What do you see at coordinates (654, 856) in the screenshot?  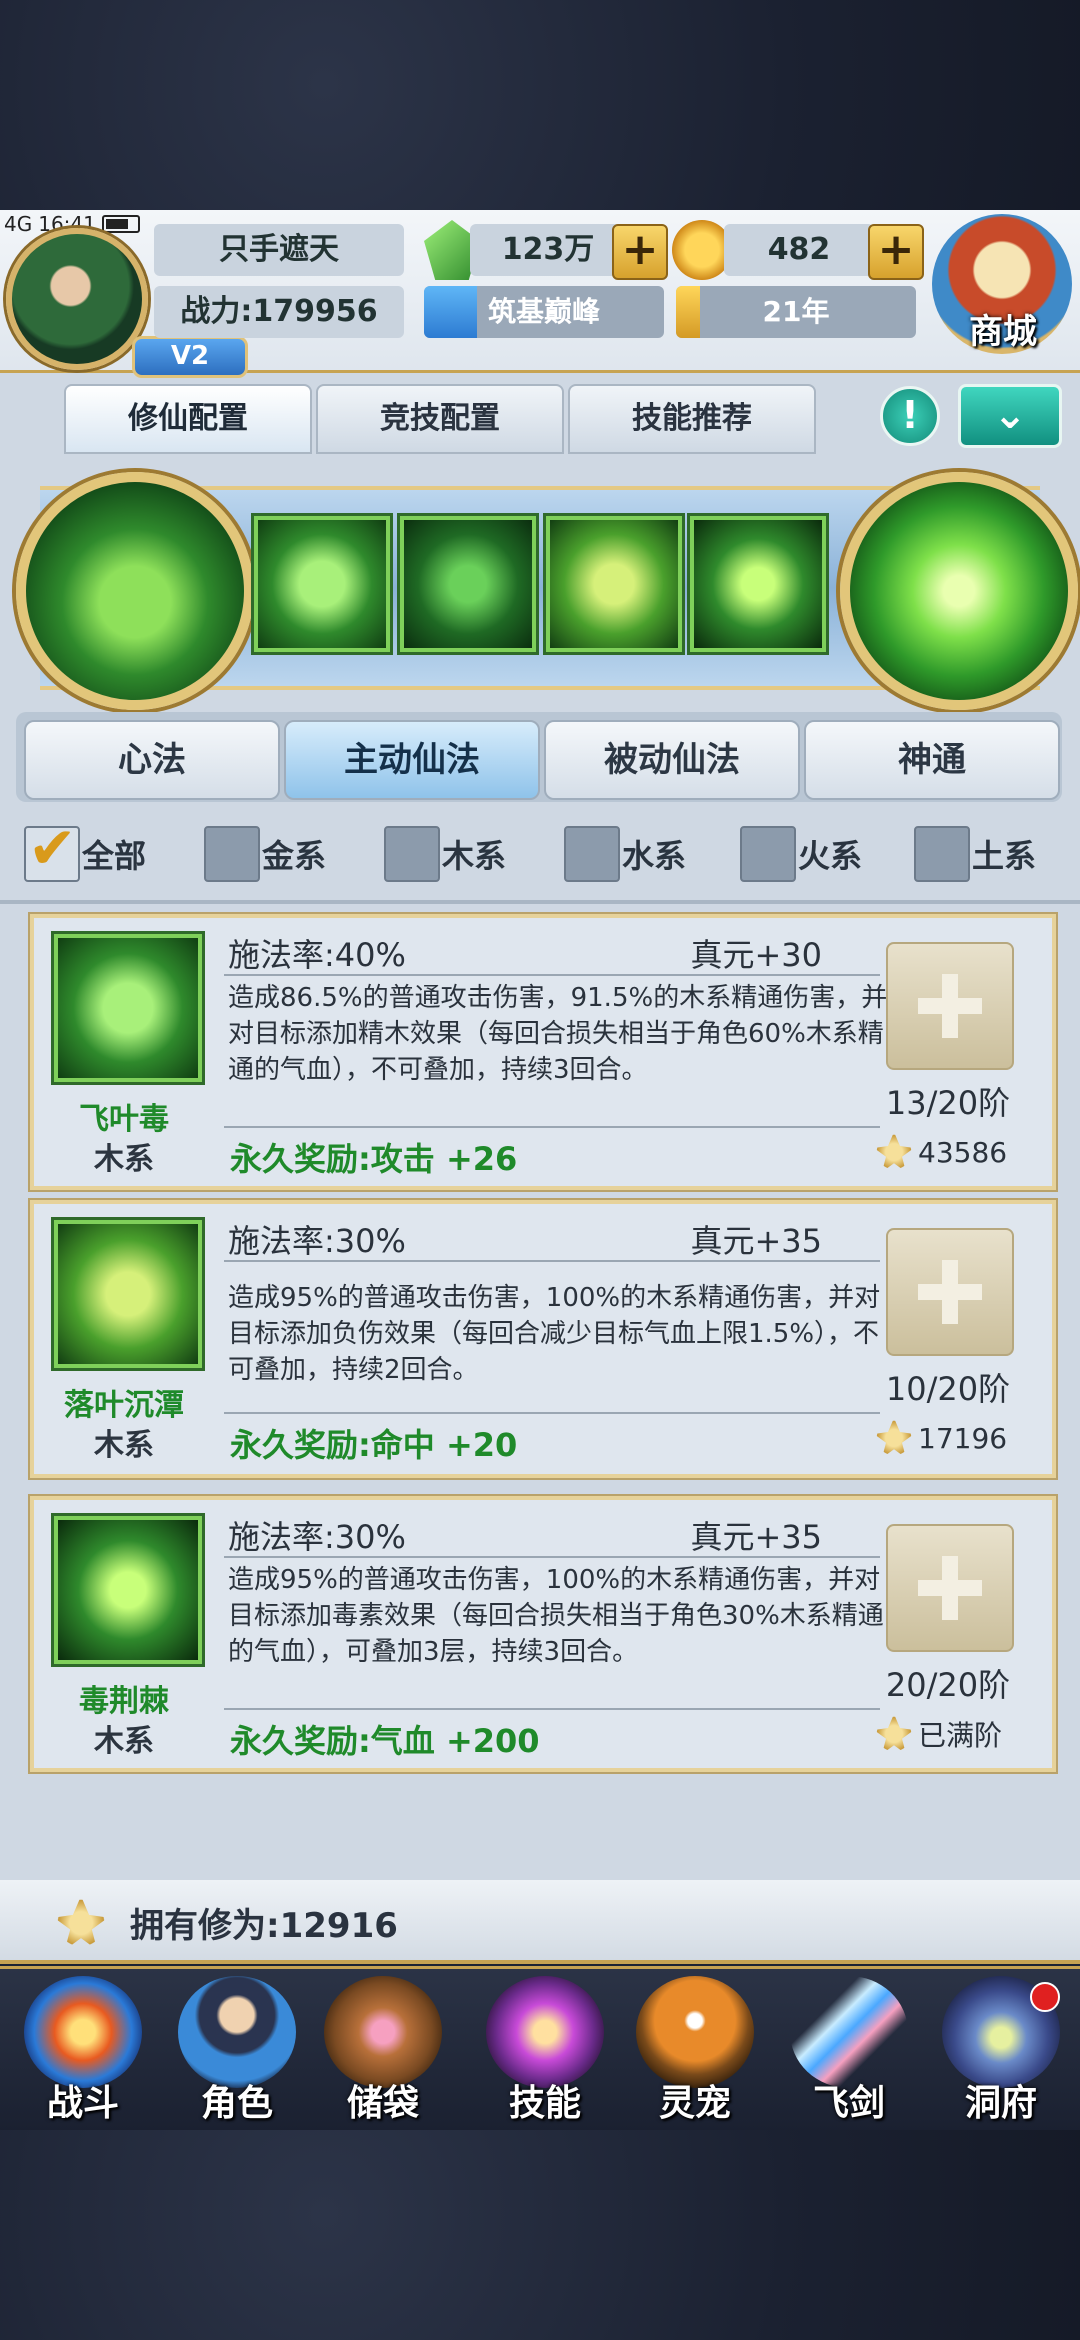 I see `filter-water-label: 水系` at bounding box center [654, 856].